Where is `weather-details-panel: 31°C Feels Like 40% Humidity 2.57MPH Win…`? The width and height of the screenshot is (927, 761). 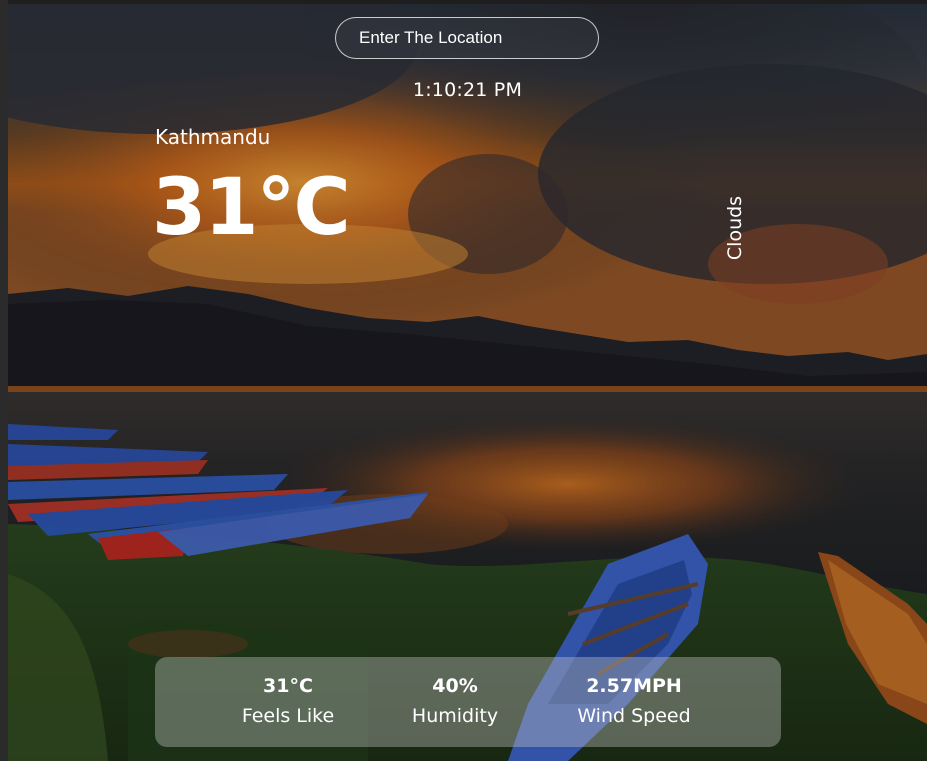
weather-details-panel: 31°C Feels Like 40% Humidity 2.57MPH Win… is located at coordinates (468, 702).